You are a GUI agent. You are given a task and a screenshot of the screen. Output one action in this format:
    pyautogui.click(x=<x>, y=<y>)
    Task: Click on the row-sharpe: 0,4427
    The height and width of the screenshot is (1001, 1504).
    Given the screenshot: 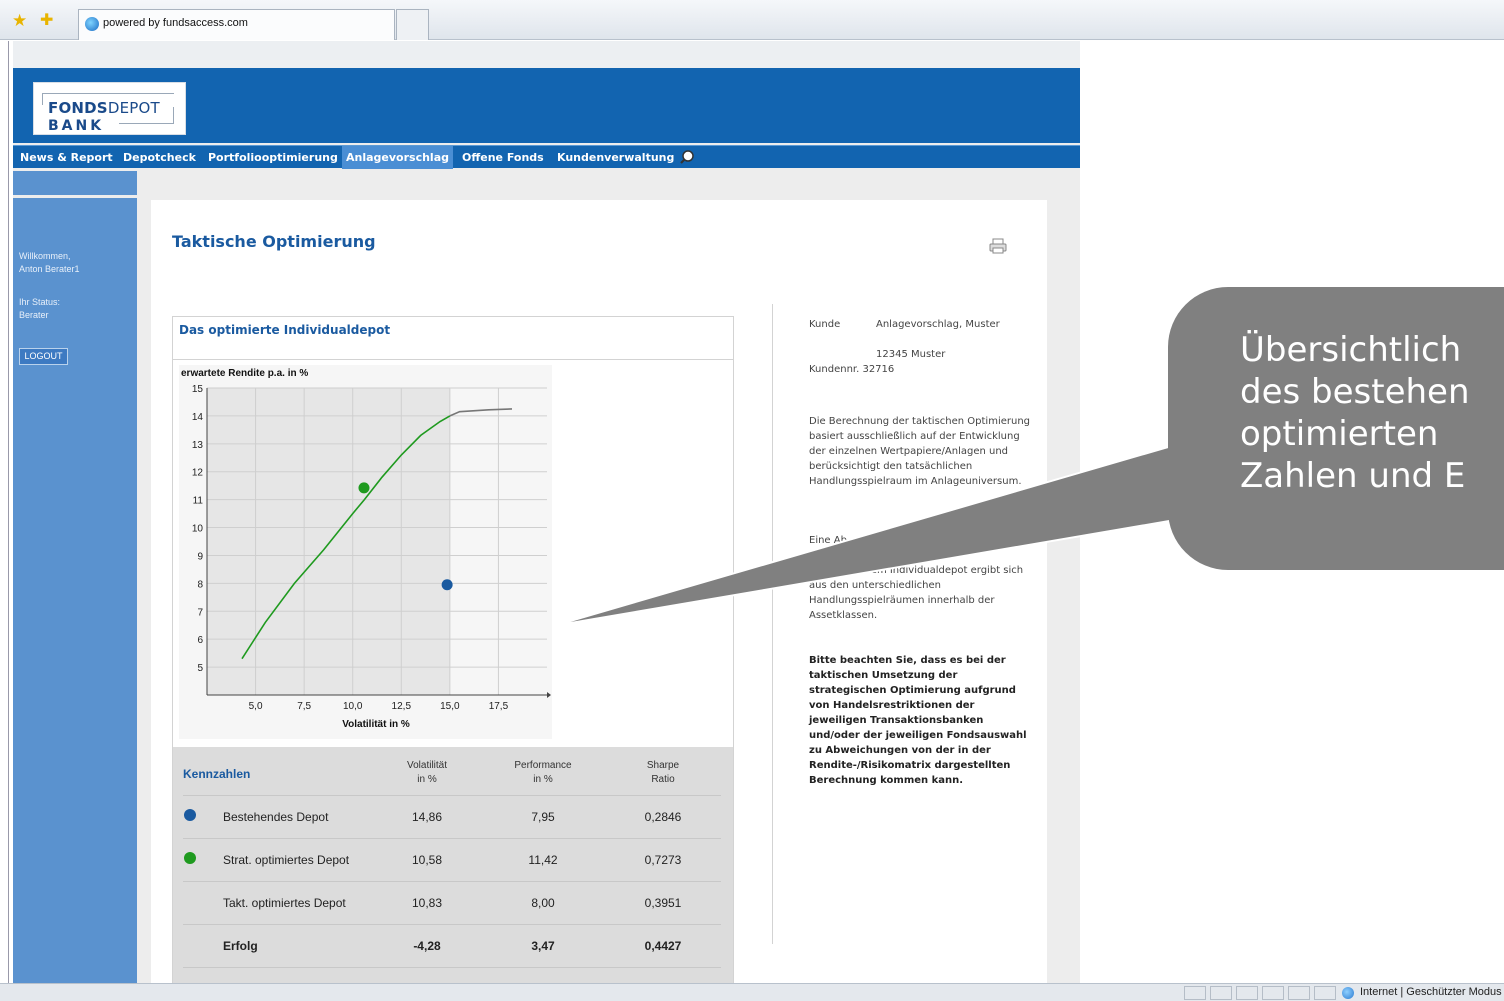 What is the action you would take?
    pyautogui.click(x=663, y=946)
    